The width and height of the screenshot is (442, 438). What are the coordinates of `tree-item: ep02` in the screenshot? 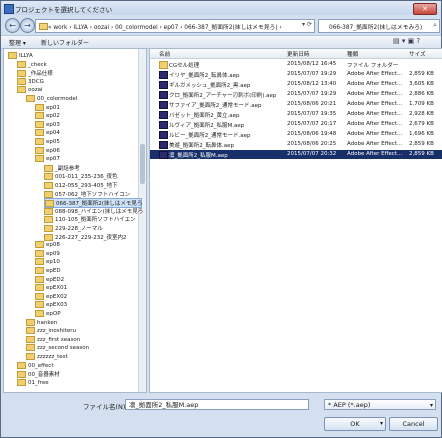 It's located at (47, 116).